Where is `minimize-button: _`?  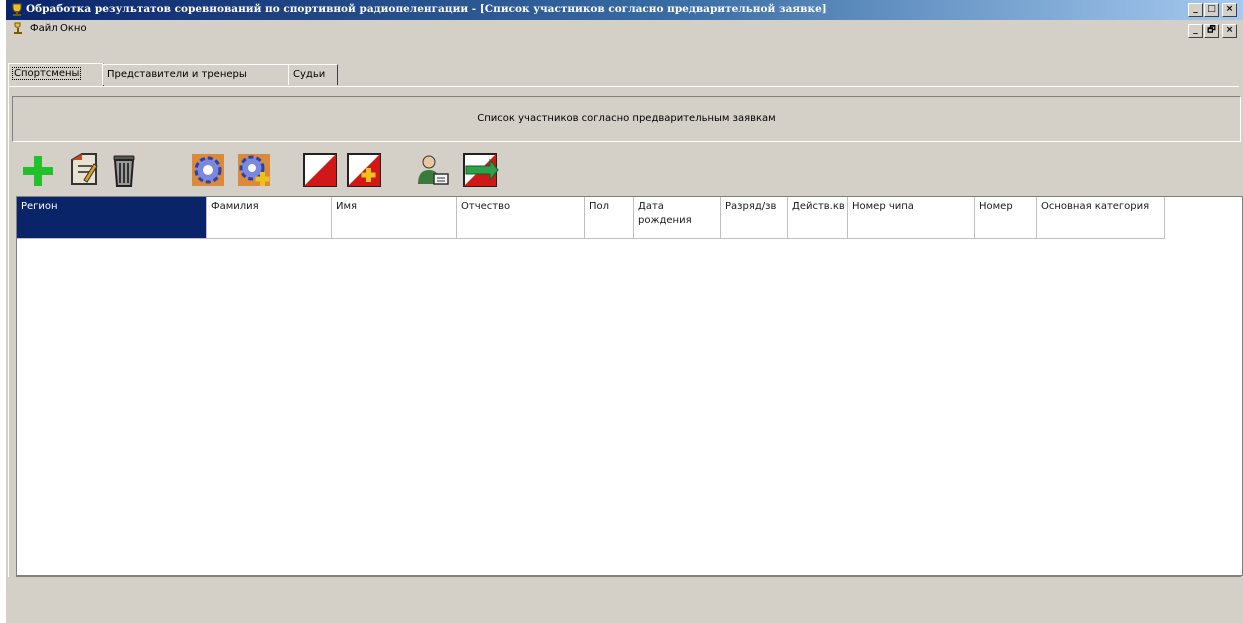 minimize-button: _ is located at coordinates (1195, 10).